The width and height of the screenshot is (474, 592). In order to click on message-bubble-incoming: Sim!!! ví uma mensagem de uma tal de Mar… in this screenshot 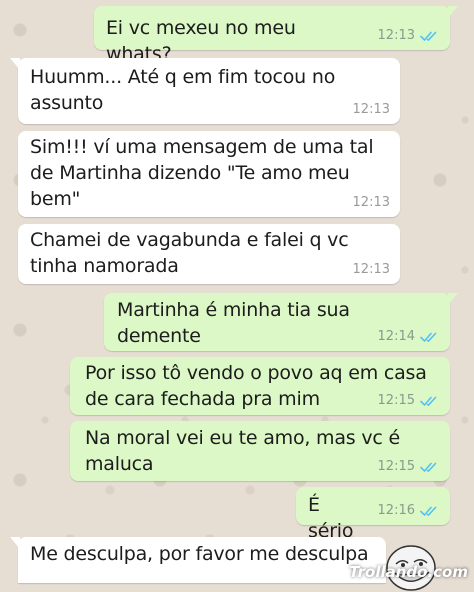, I will do `click(209, 174)`.